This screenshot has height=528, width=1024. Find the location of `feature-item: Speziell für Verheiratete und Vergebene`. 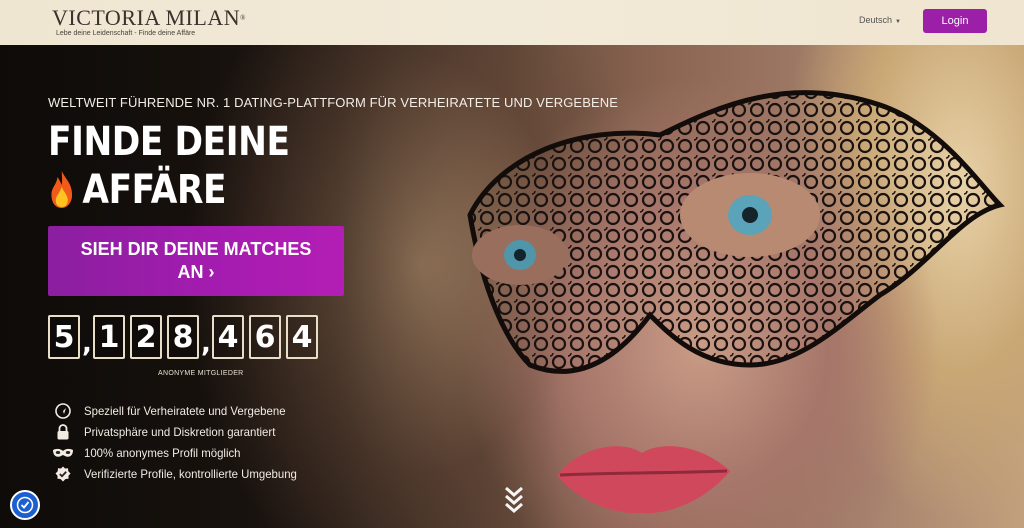

feature-item: Speziell für Verheiratete und Vergebene is located at coordinates (180, 410).